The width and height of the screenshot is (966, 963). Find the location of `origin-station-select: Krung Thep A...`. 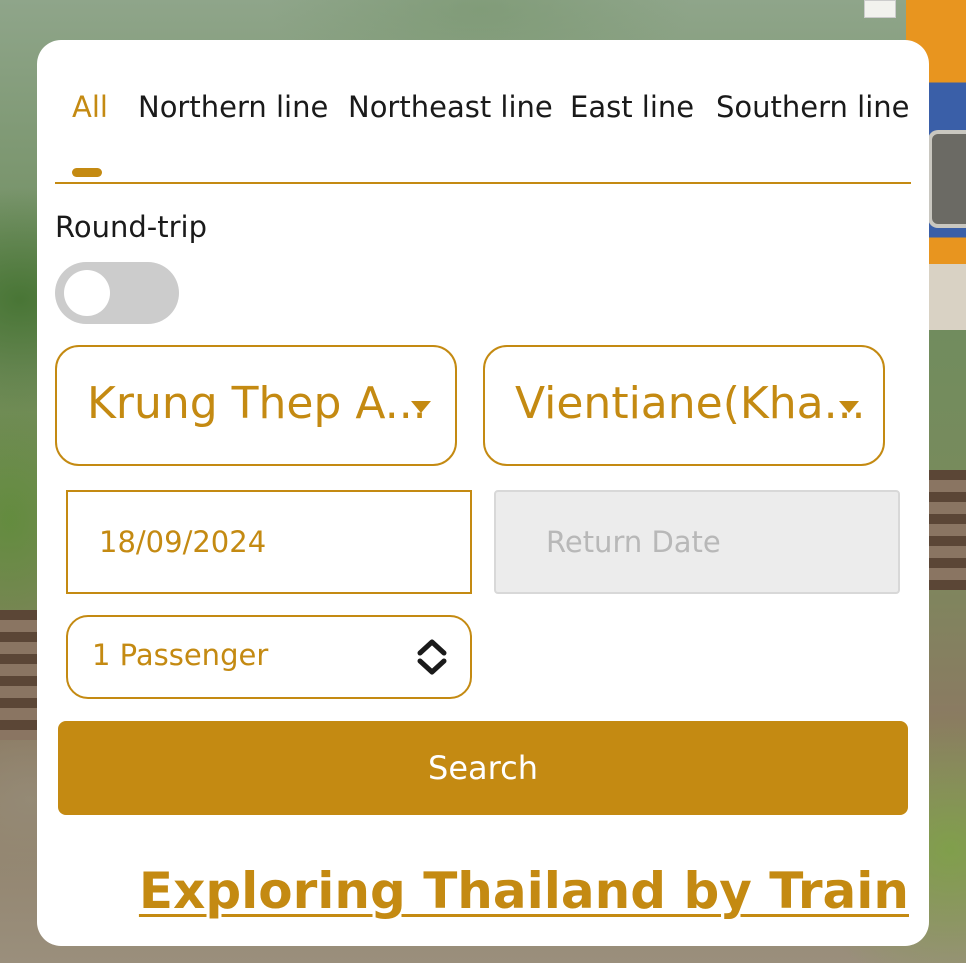

origin-station-select: Krung Thep A... is located at coordinates (256, 405).